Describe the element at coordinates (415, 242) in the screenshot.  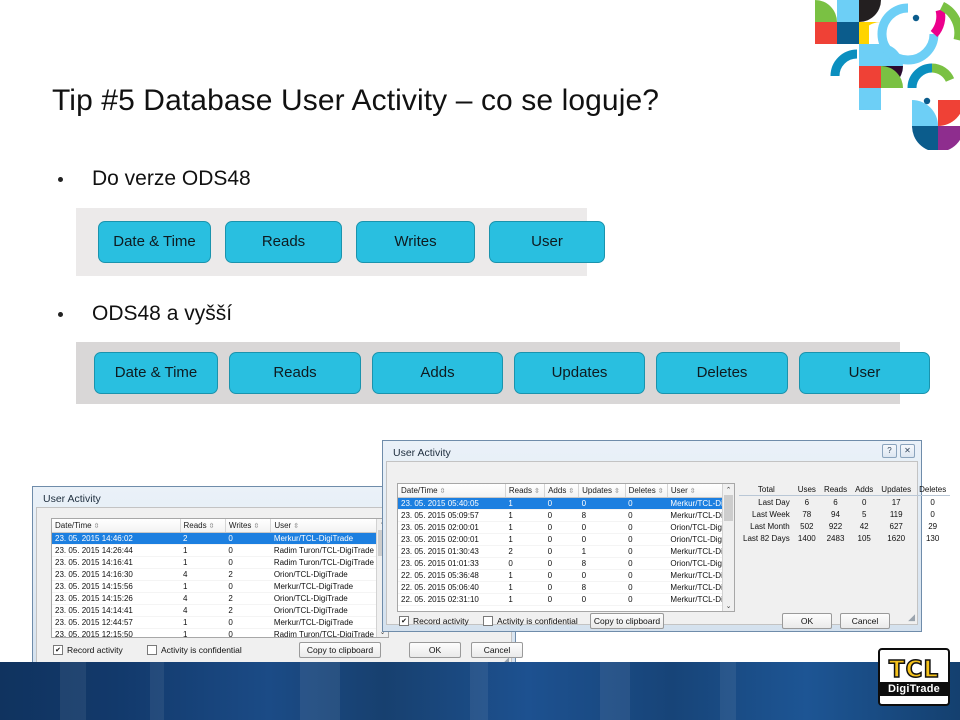
I see `column-button-writes: Writes` at that location.